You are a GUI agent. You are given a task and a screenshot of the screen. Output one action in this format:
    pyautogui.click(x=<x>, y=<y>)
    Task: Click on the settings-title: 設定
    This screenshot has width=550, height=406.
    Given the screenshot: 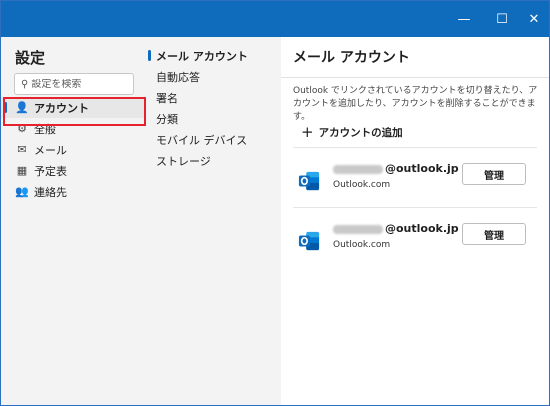 What is the action you would take?
    pyautogui.click(x=30, y=58)
    